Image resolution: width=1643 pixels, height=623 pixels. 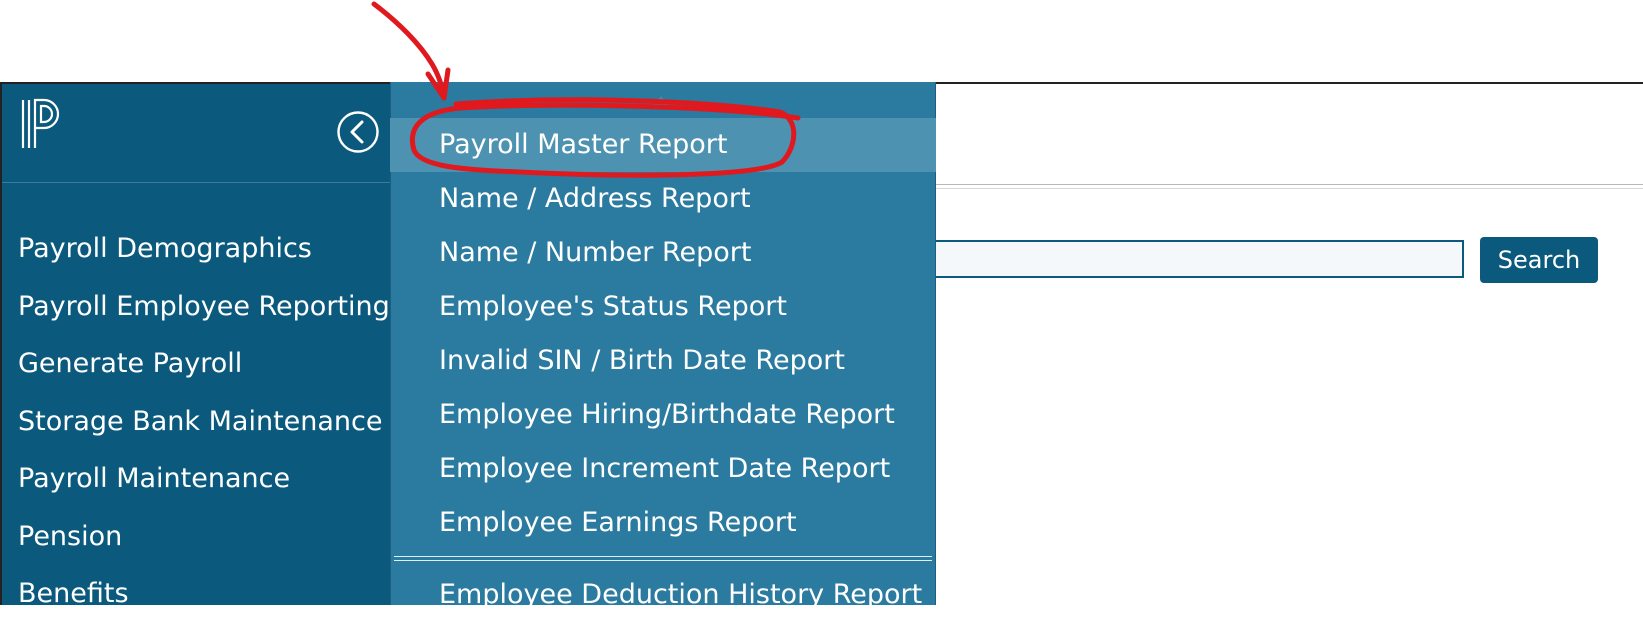 What do you see at coordinates (42, 124) in the screenshot?
I see `powerschool-logo-icon` at bounding box center [42, 124].